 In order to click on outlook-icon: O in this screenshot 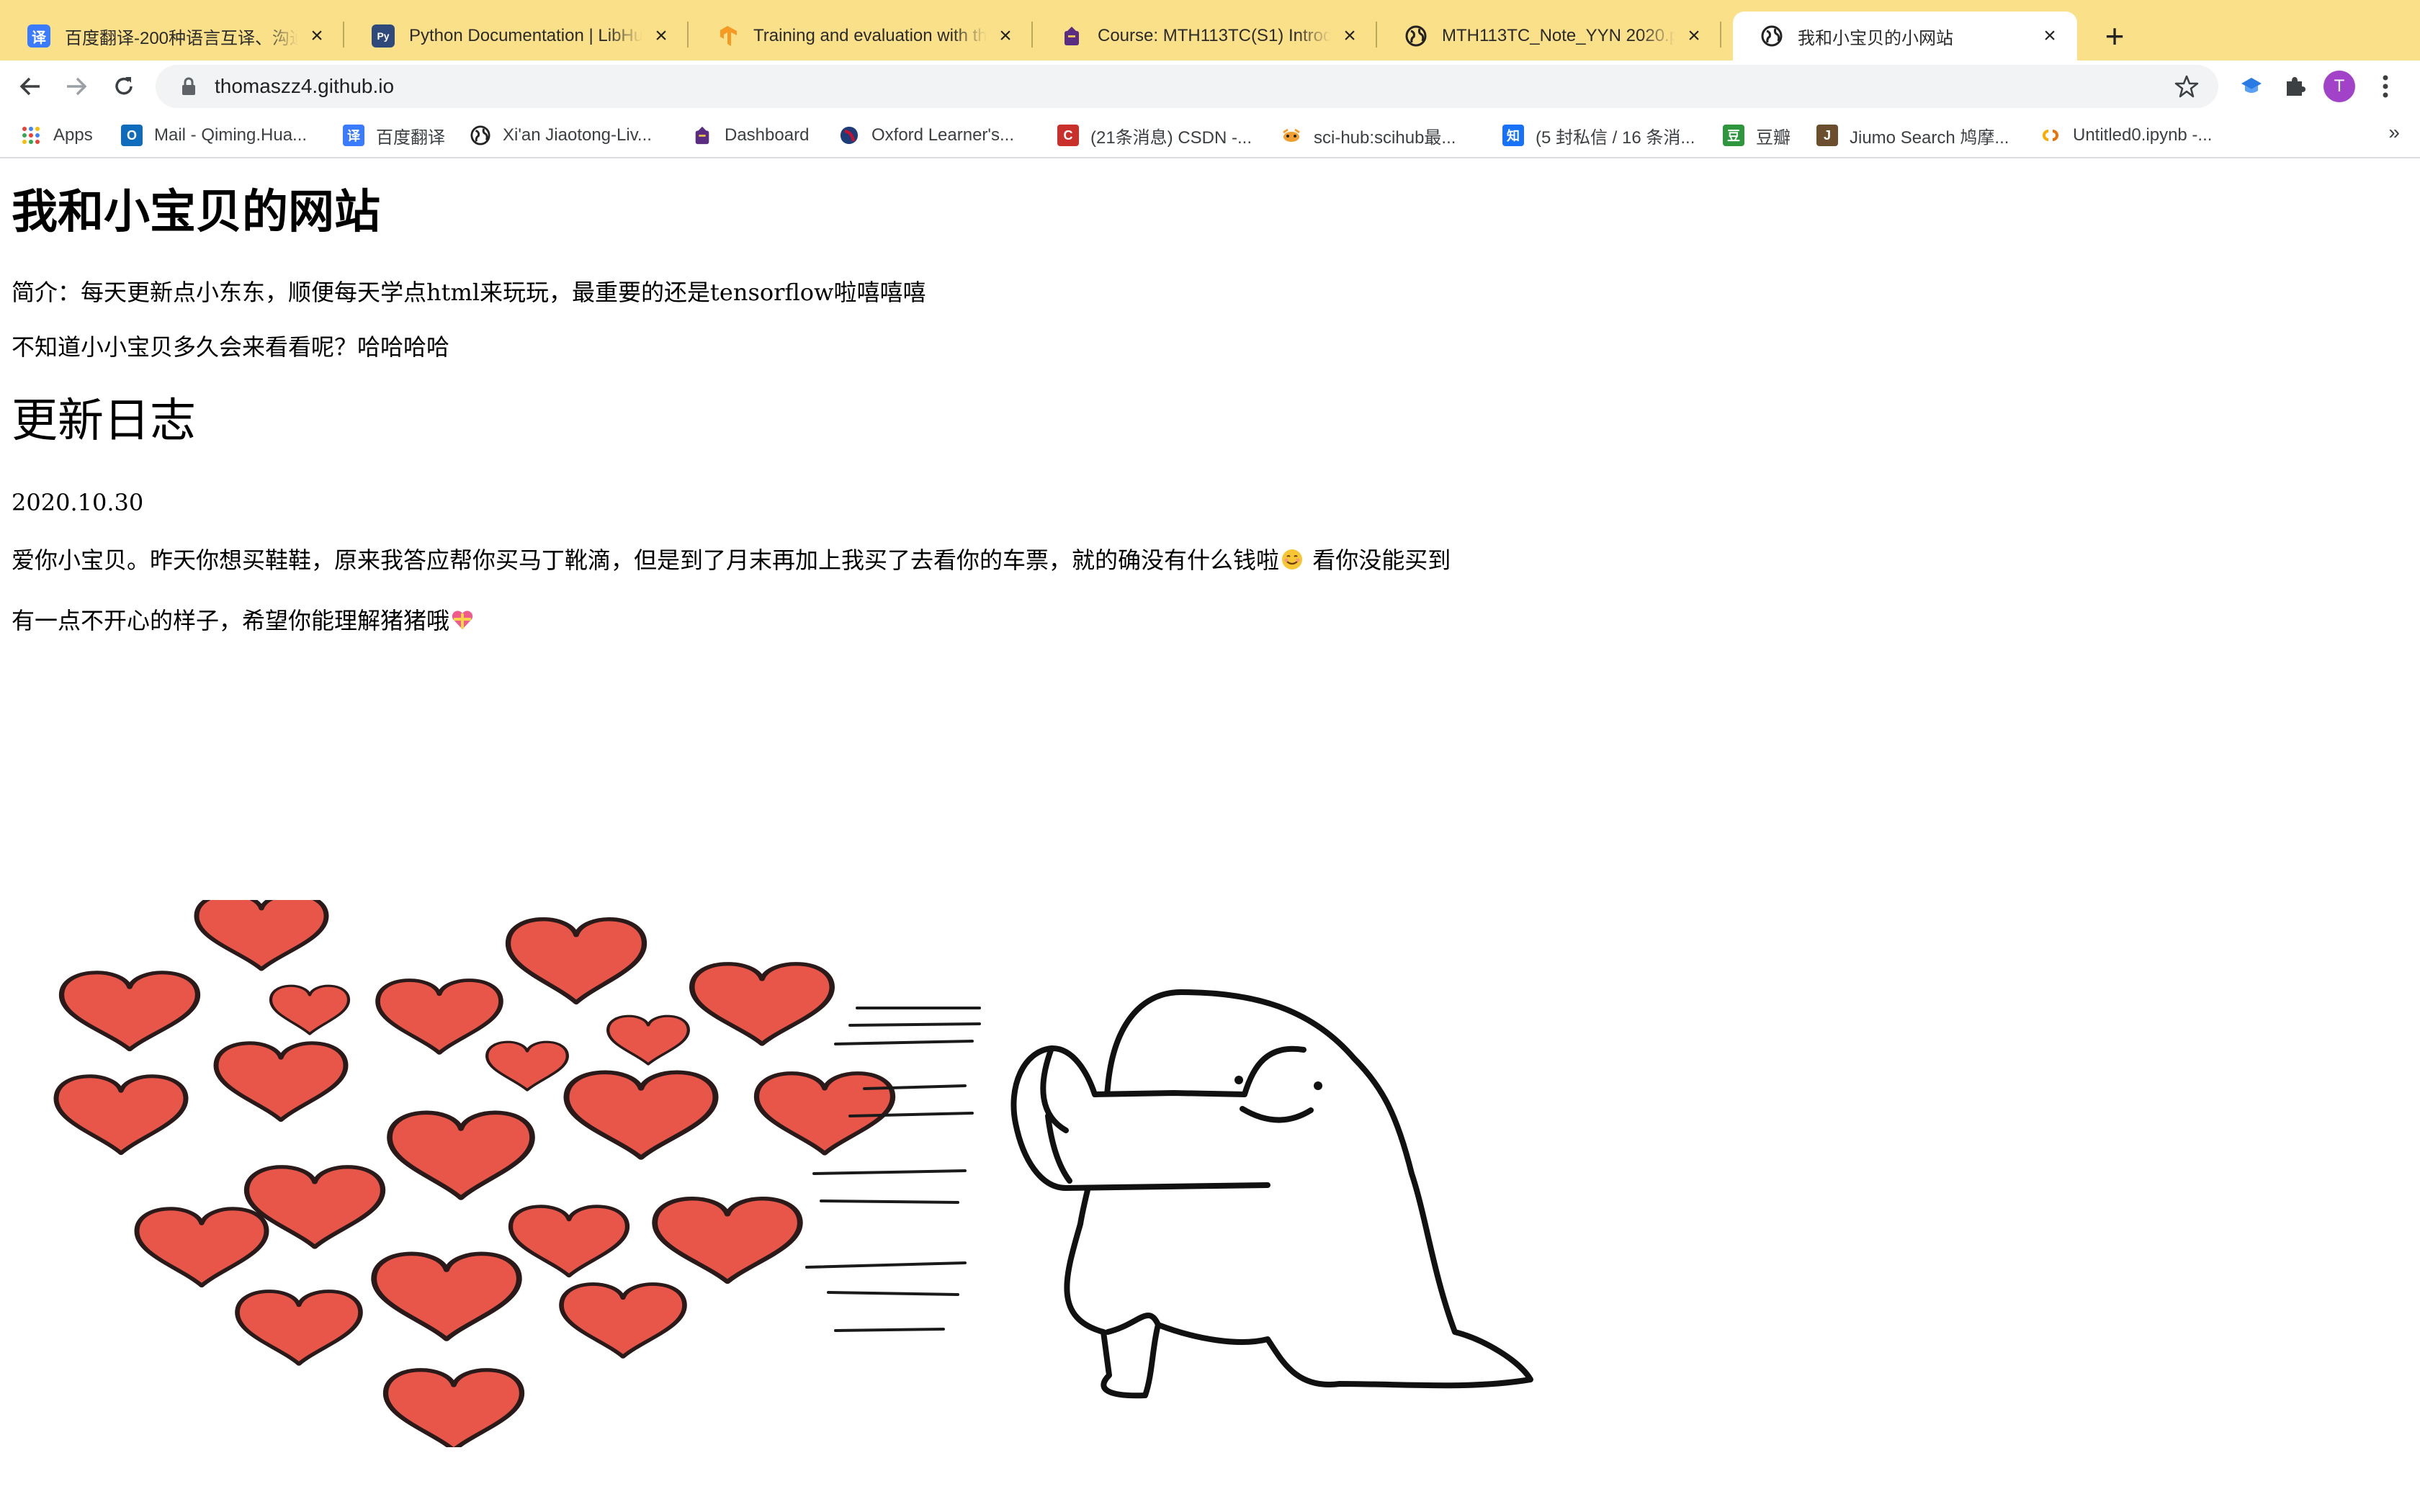, I will do `click(132, 135)`.